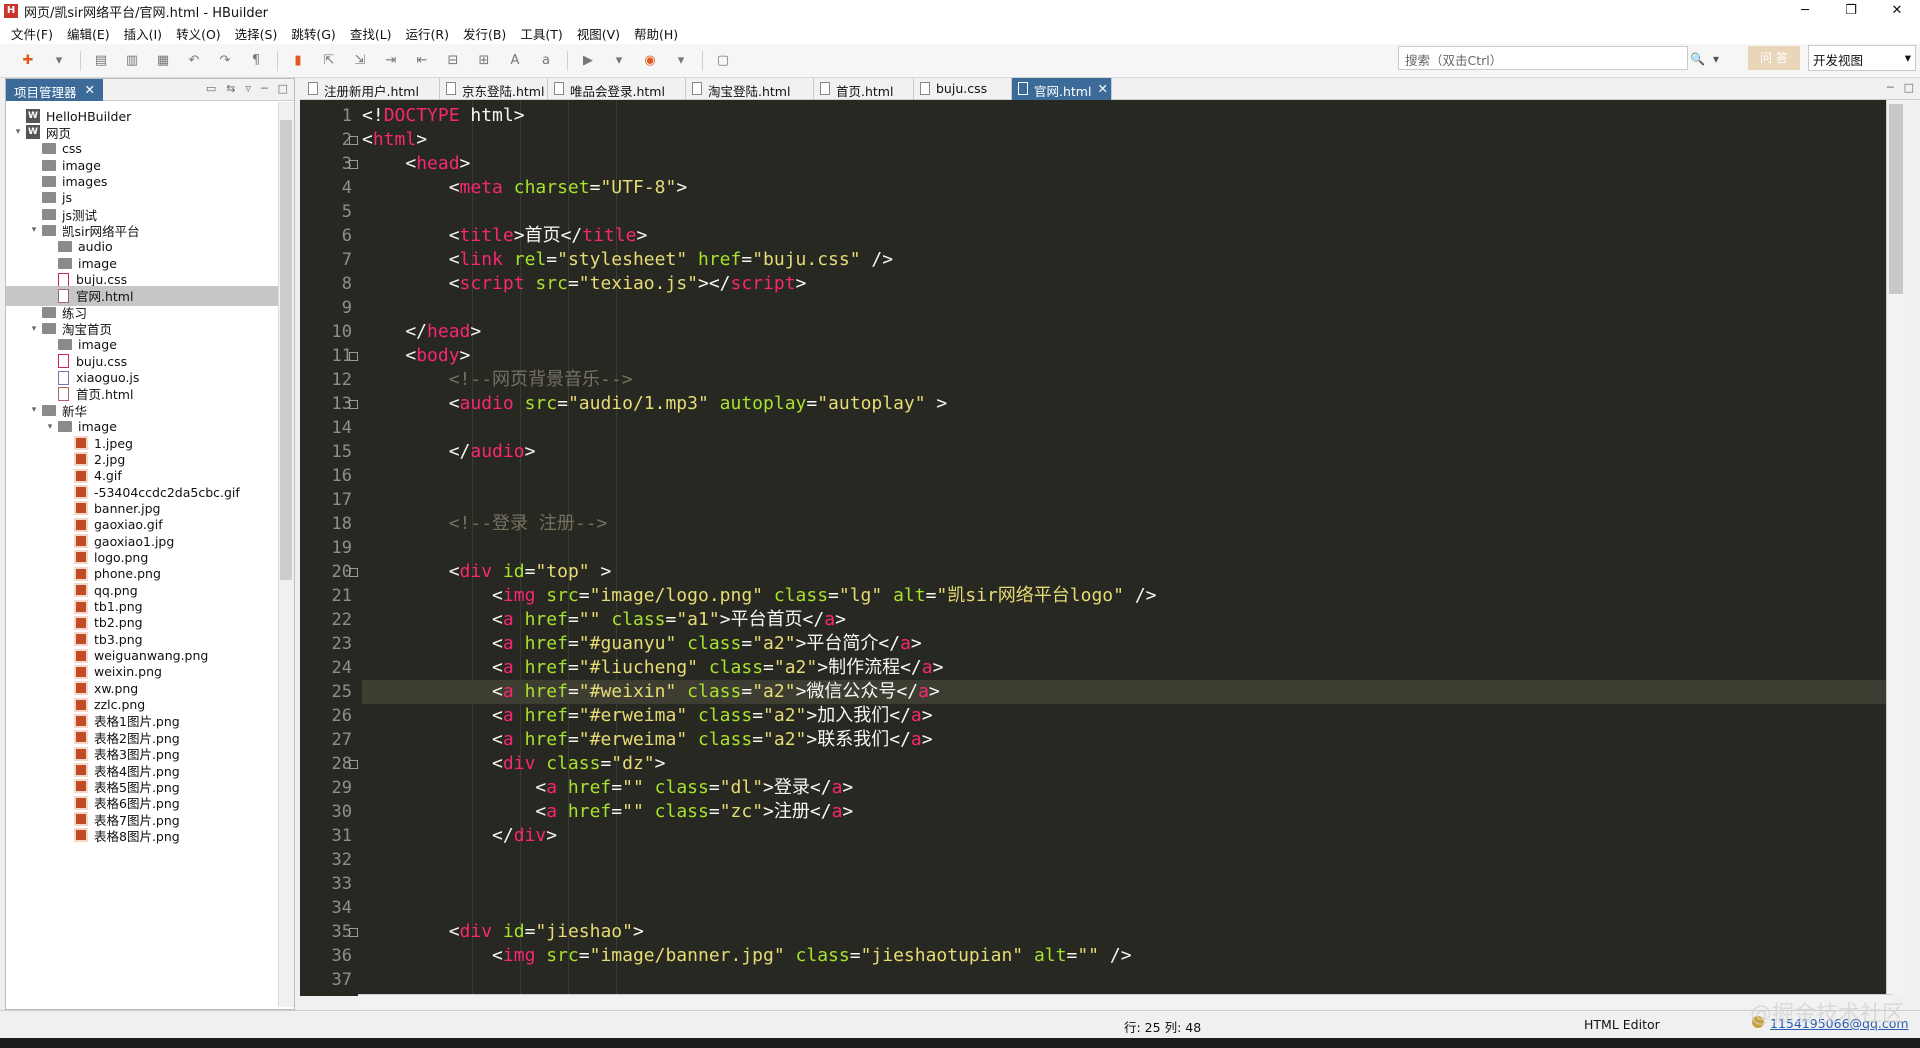  What do you see at coordinates (211, 88) in the screenshot?
I see `collapse-icon: ▭` at bounding box center [211, 88].